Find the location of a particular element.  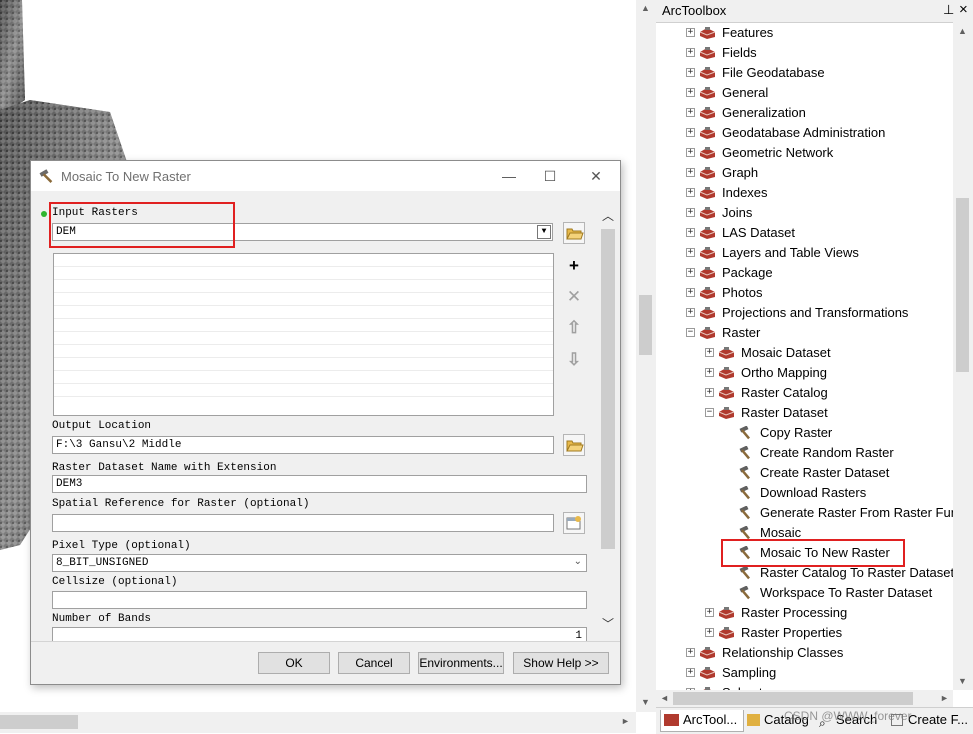

toolset-las-dataset: + LAS Dataset is located at coordinates (804, 233).